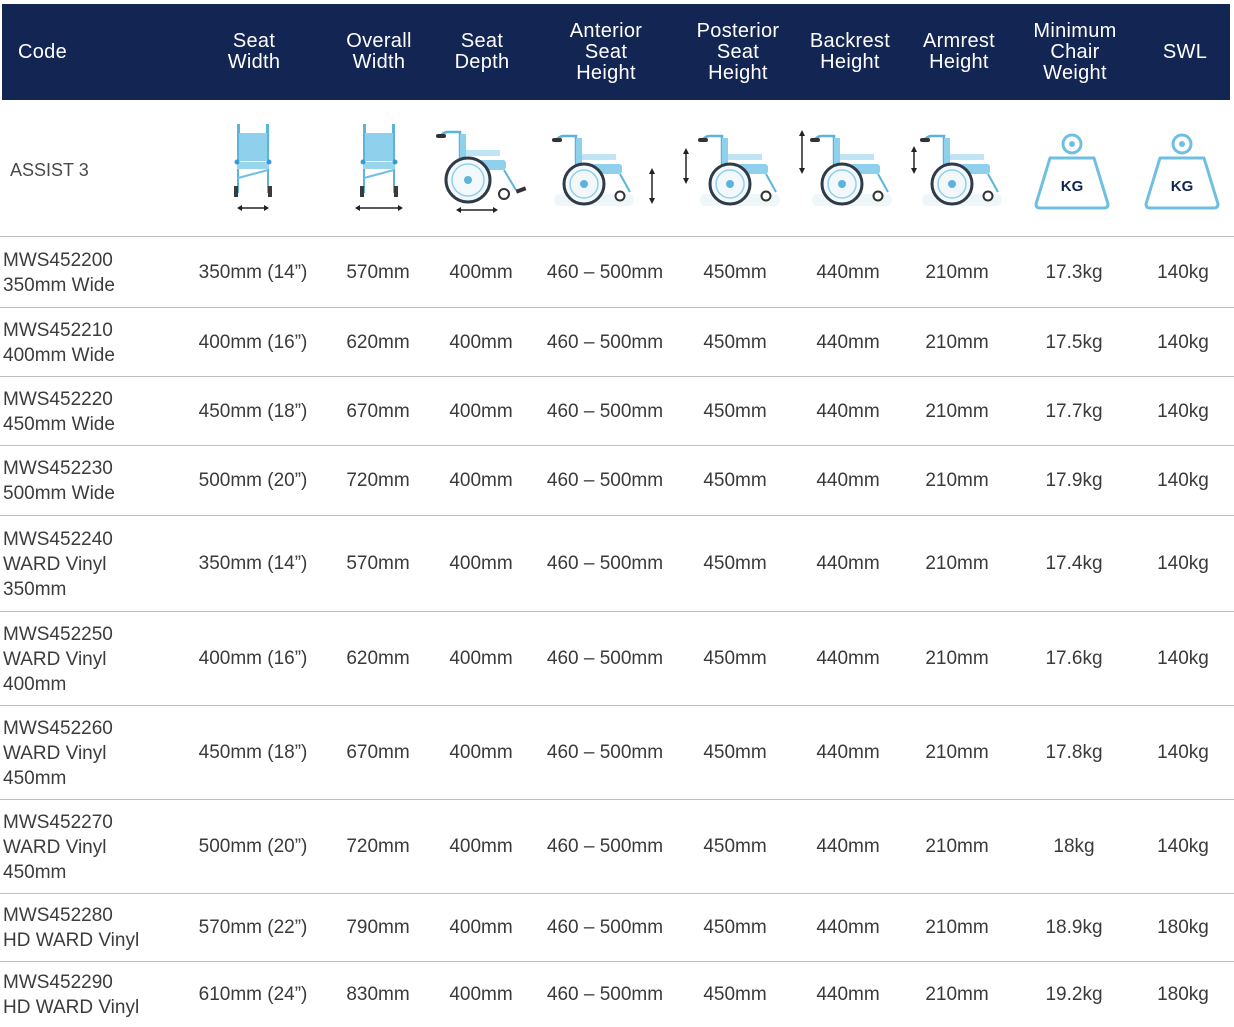 This screenshot has height=1027, width=1234. I want to click on header-armrest-height: Armrest Height, so click(959, 51).